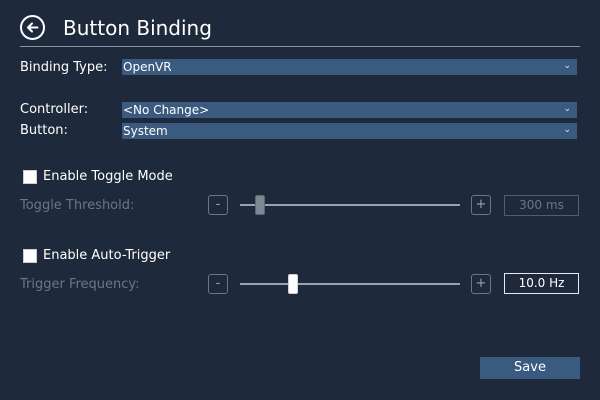  I want to click on enable-auto-trigger-label: Enable Auto-Trigger, so click(107, 255).